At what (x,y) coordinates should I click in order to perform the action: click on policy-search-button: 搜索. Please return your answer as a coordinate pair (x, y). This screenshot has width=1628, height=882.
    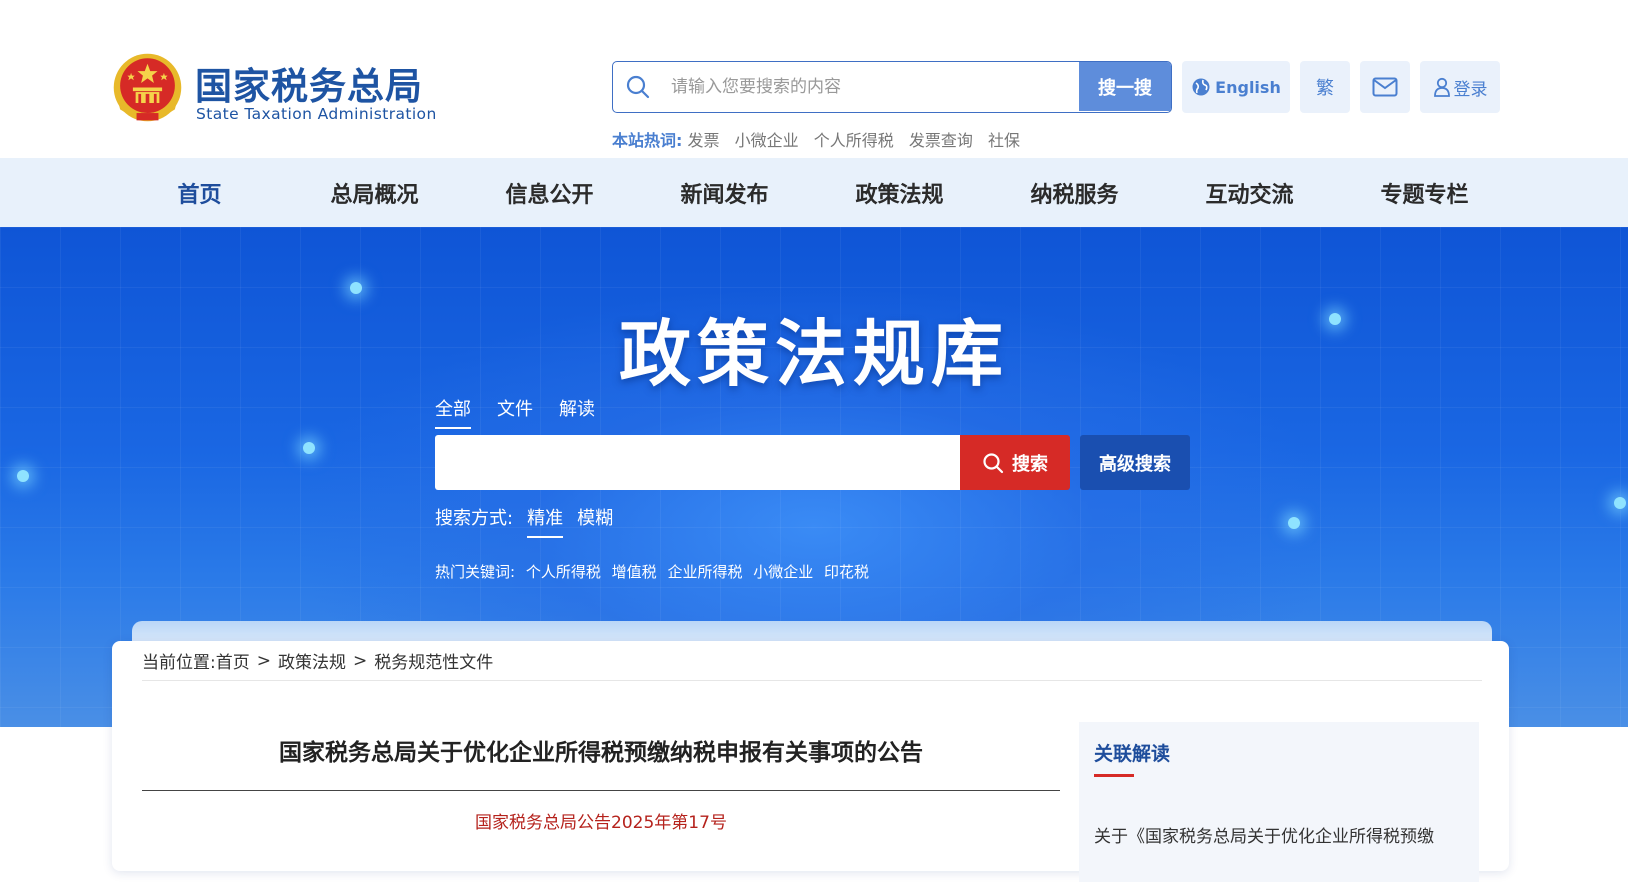
    Looking at the image, I should click on (1015, 462).